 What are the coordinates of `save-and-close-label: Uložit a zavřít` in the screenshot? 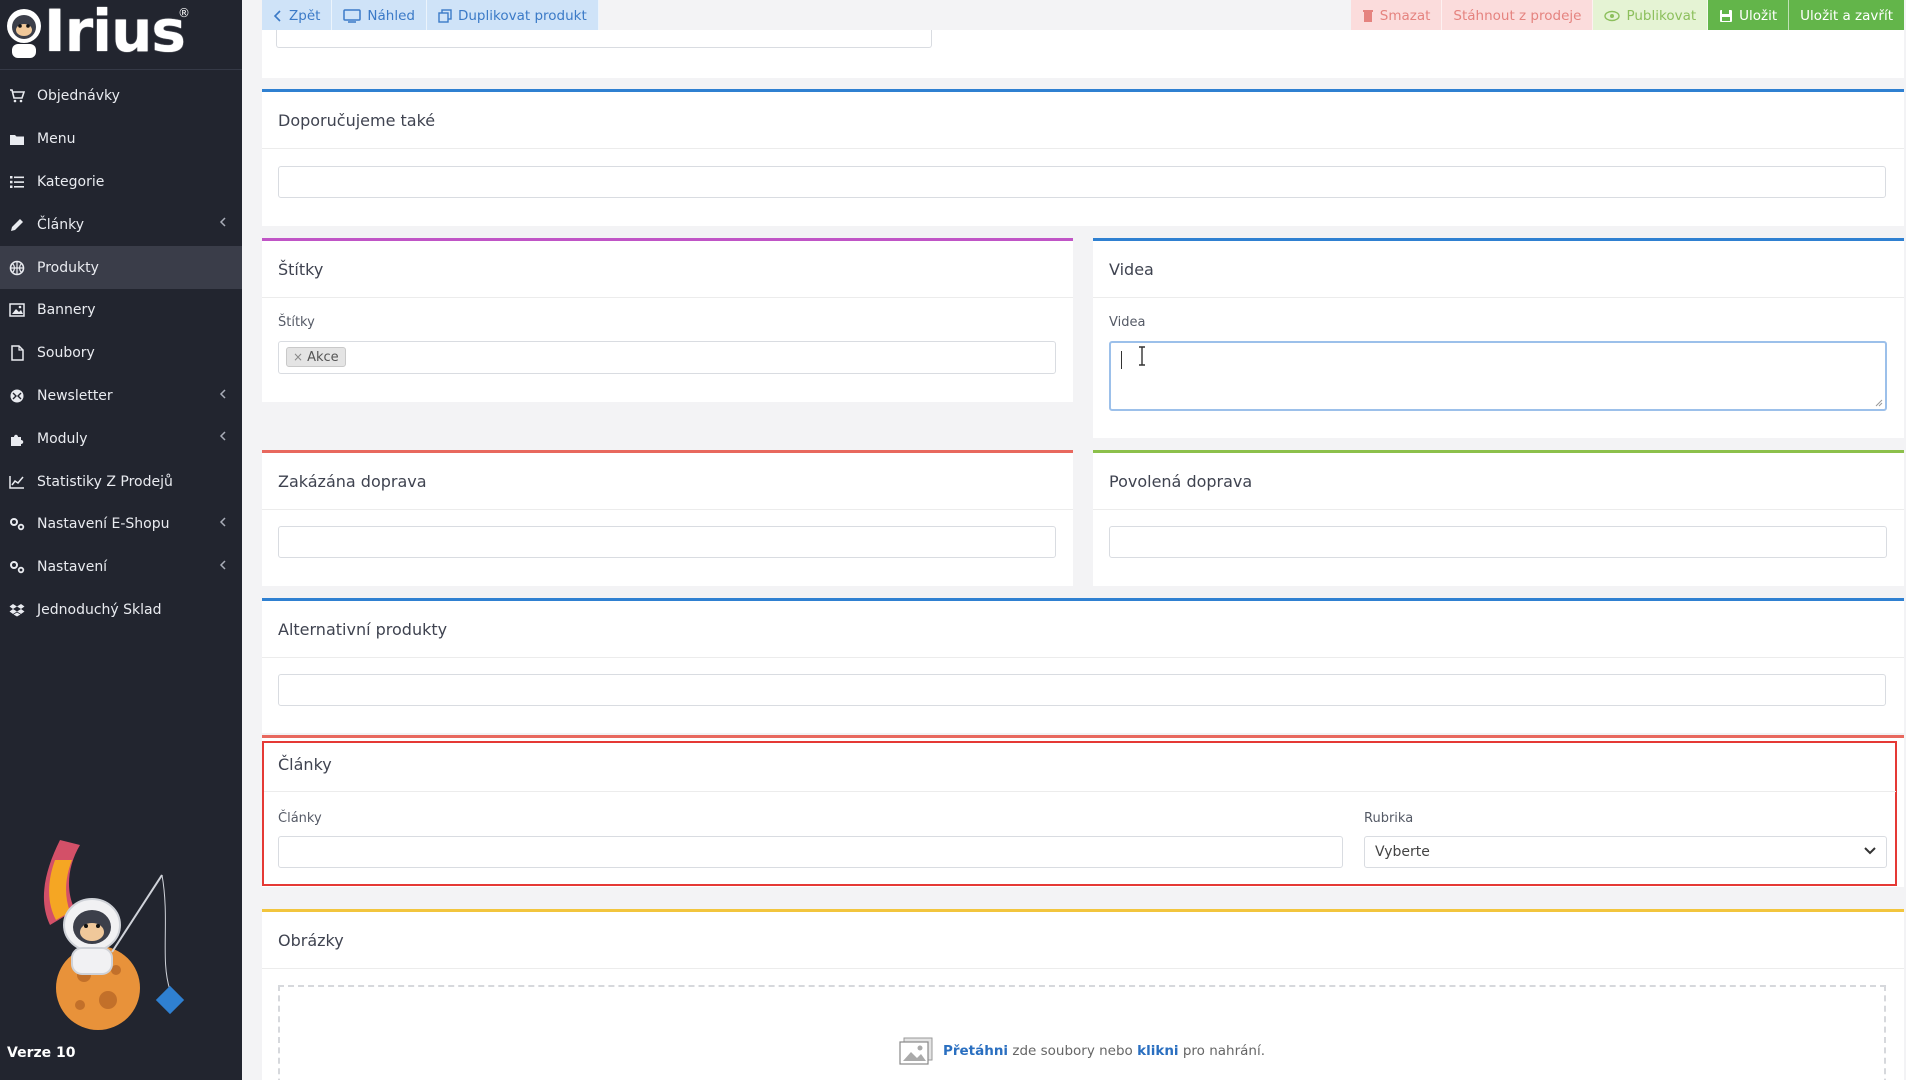 It's located at (1846, 15).